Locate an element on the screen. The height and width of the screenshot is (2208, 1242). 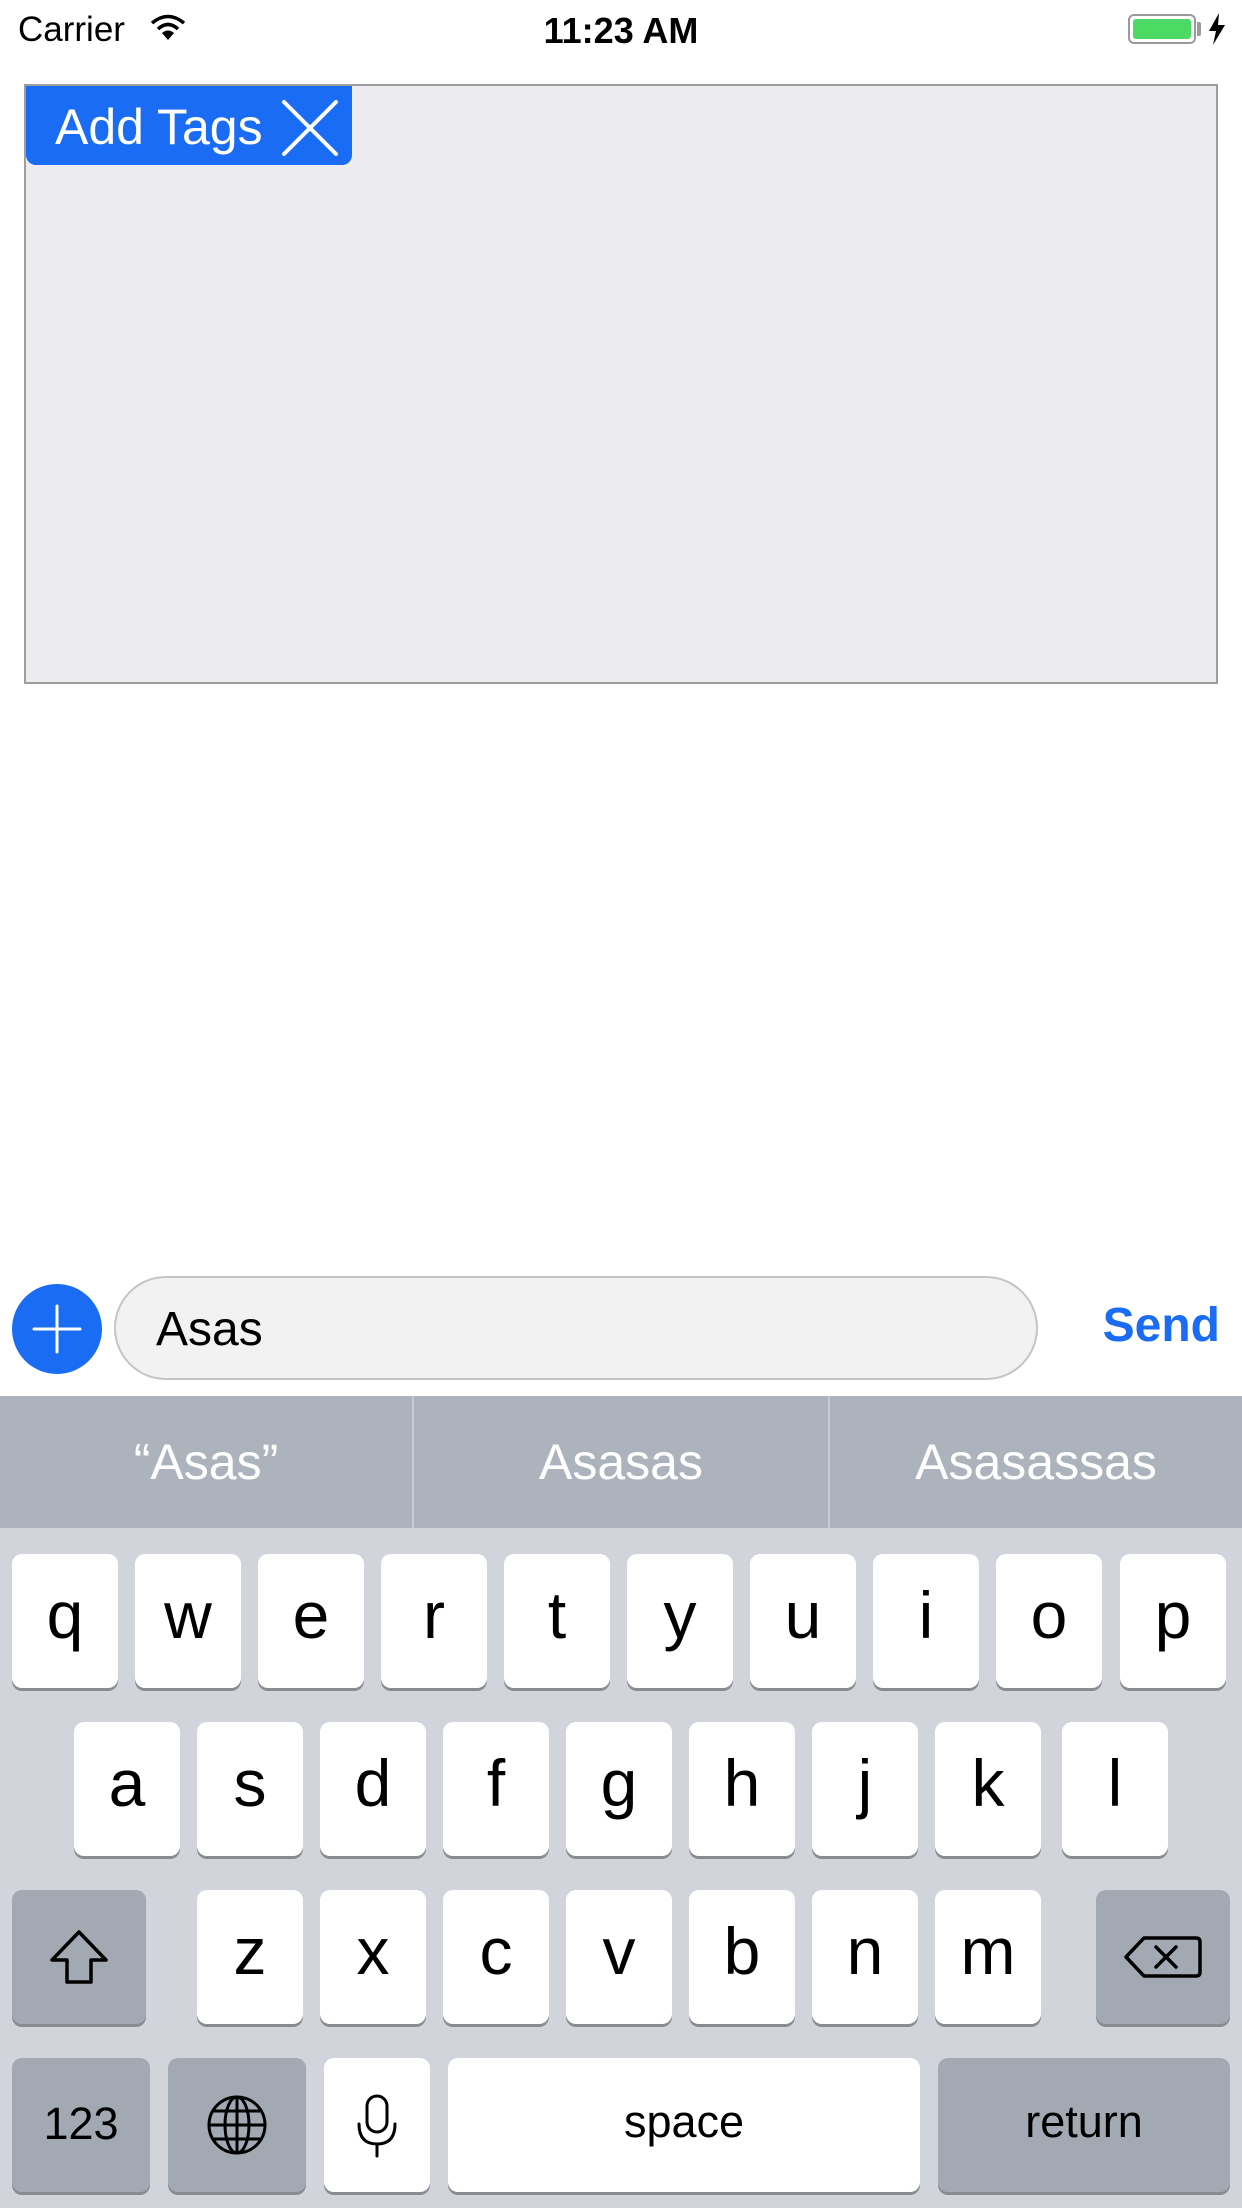
key-s: s is located at coordinates (250, 1789).